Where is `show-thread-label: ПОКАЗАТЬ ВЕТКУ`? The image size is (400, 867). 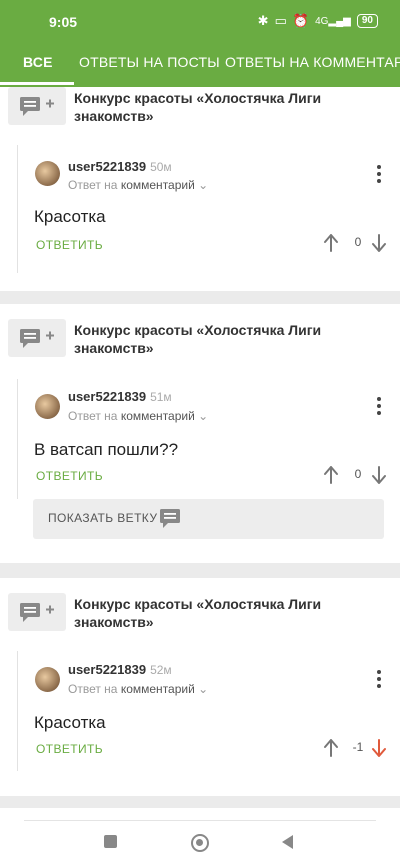
show-thread-label: ПОКАЗАТЬ ВЕТКУ is located at coordinates (103, 518).